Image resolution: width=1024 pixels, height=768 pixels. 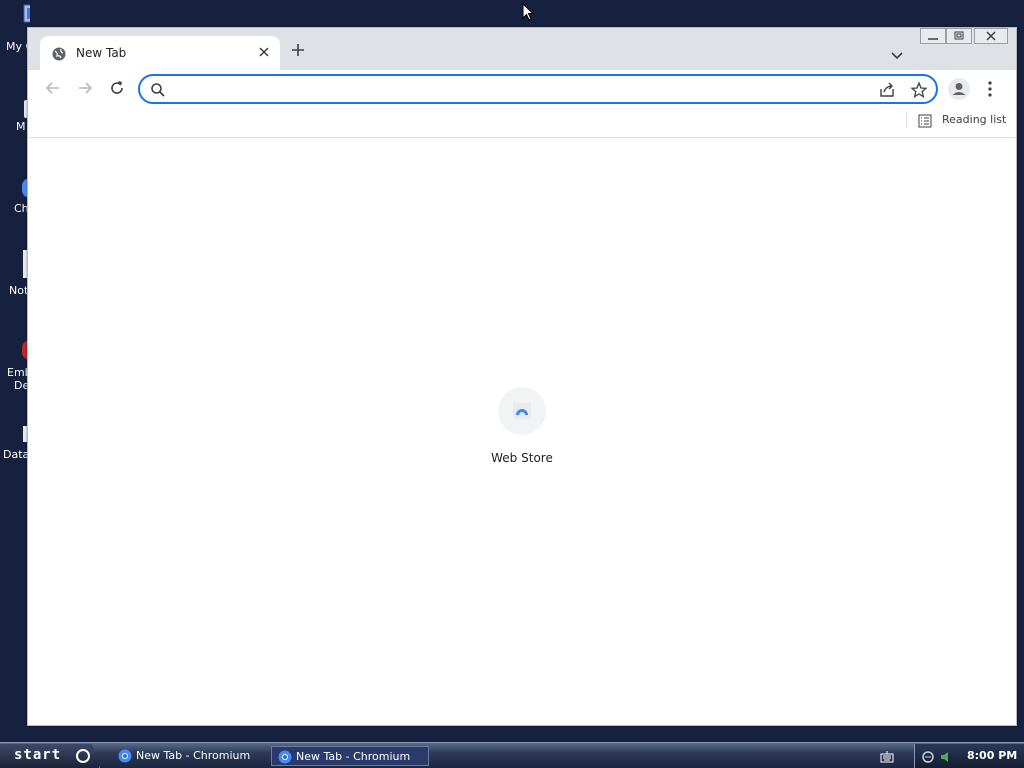 I want to click on start-label: start, so click(x=38, y=755).